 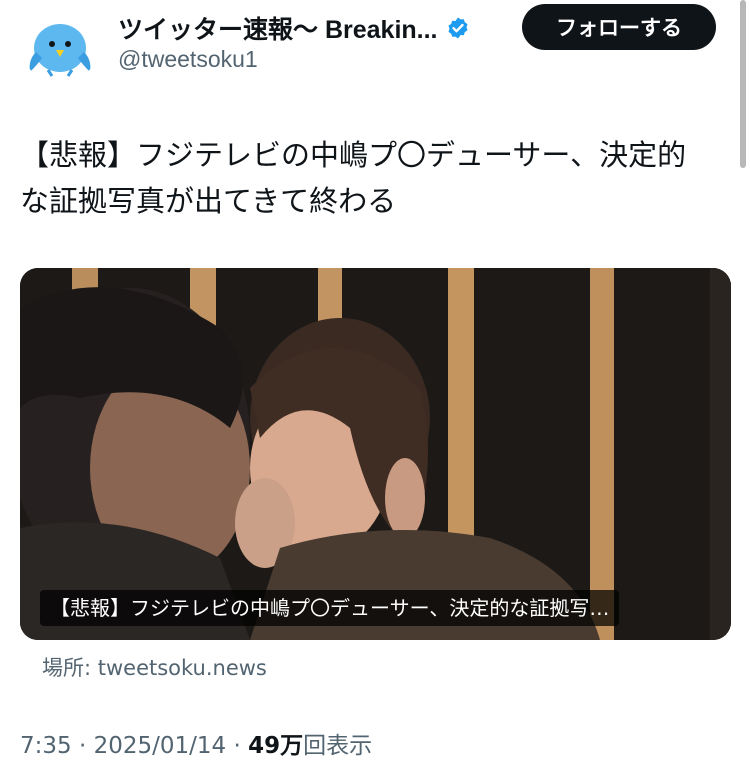 What do you see at coordinates (276, 746) in the screenshot?
I see `views-count: 49万` at bounding box center [276, 746].